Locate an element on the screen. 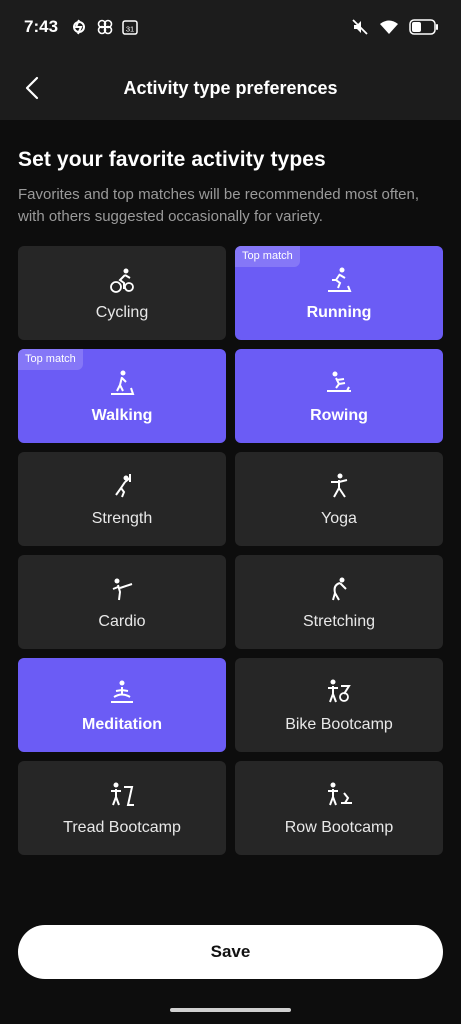  activity-tile-running: Top match Running is located at coordinates (339, 293).